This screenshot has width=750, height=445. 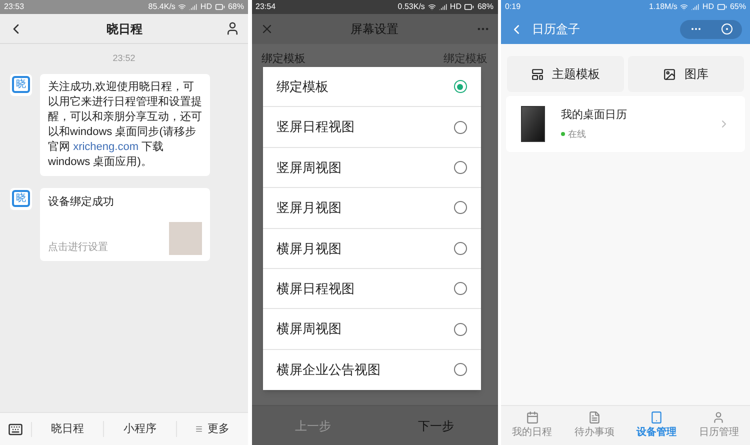 What do you see at coordinates (199, 429) in the screenshot?
I see `menu-icon` at bounding box center [199, 429].